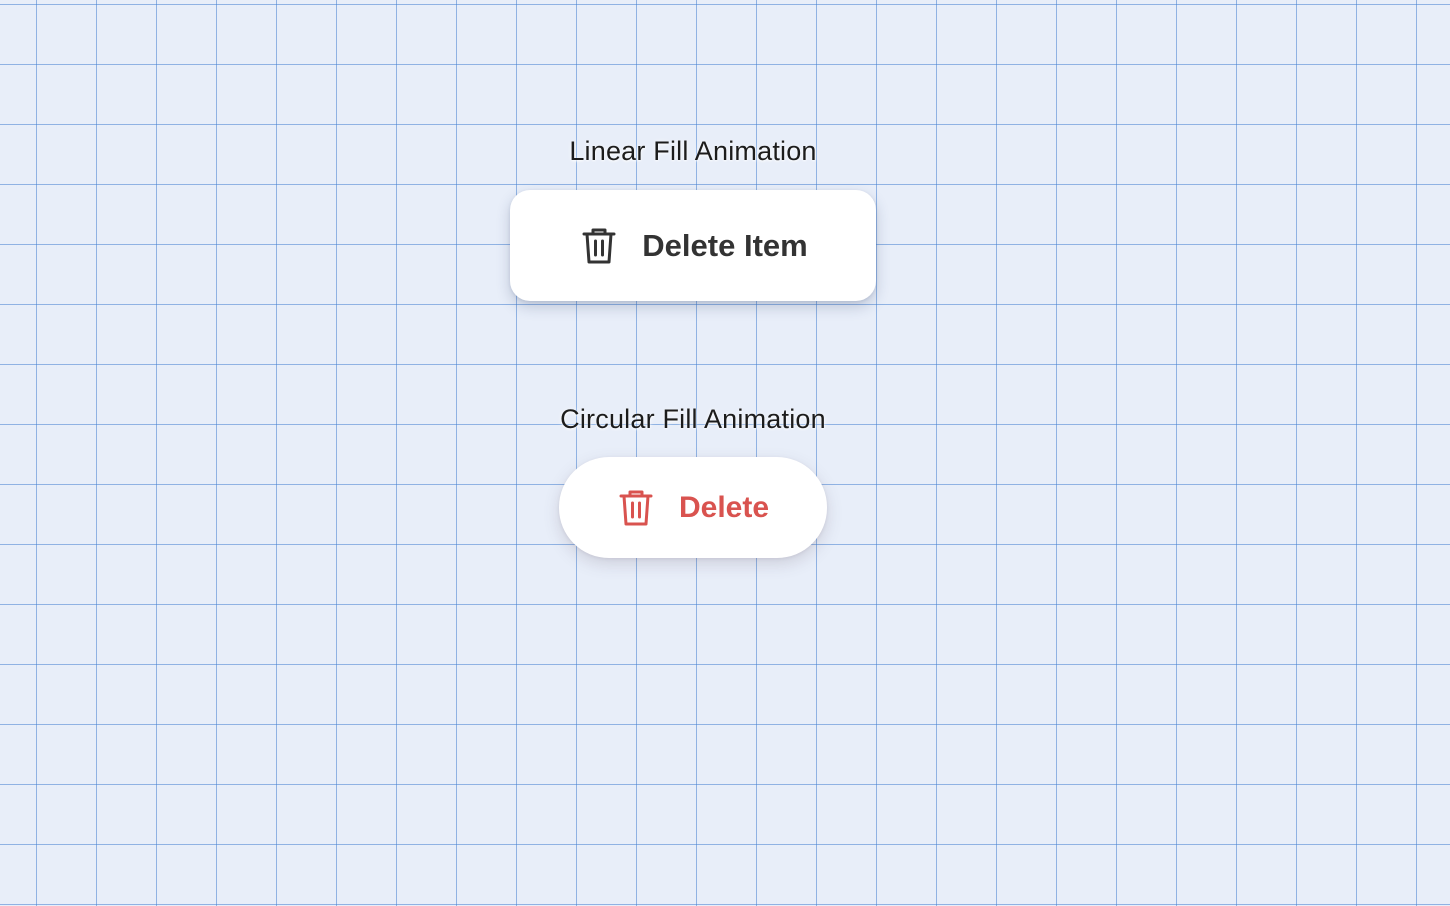 The width and height of the screenshot is (1450, 906). What do you see at coordinates (693, 151) in the screenshot?
I see `linear-fill-title: Linear Fill Animation` at bounding box center [693, 151].